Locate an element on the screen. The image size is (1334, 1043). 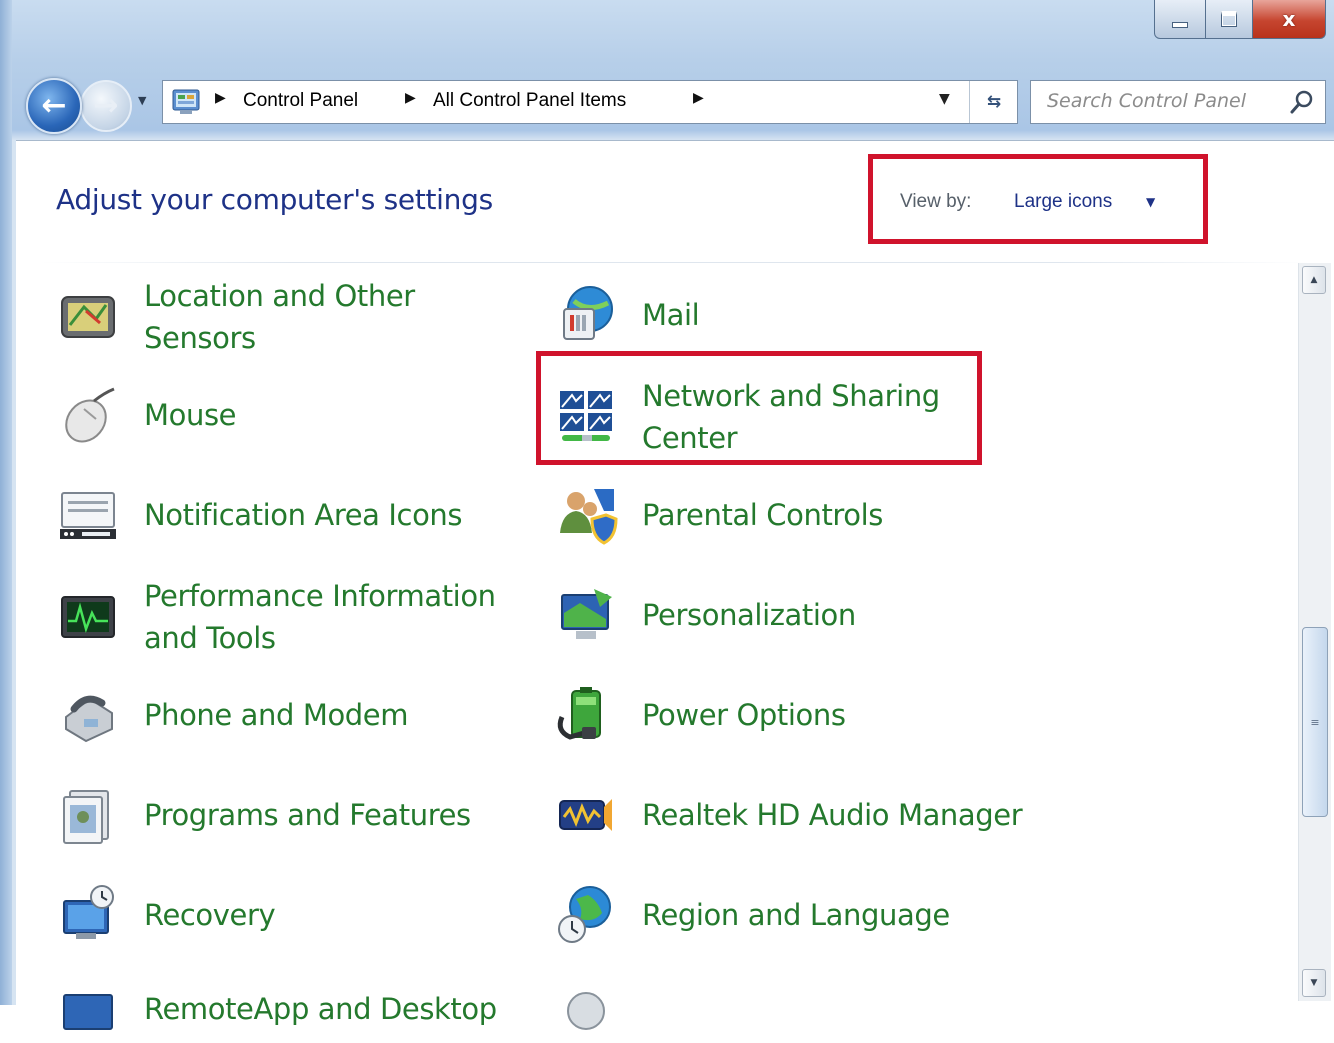
search-box is located at coordinates (1178, 102).